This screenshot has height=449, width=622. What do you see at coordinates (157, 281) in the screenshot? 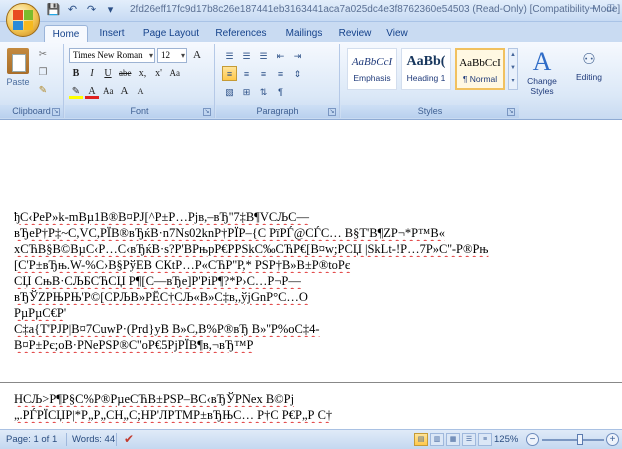
I see `doc-line: СЏ СњВ·СЉБСЋСЏ Р¶[С—вЂе]Р'РiР¶?*Р›С…Р¬Р—` at bounding box center [157, 281].